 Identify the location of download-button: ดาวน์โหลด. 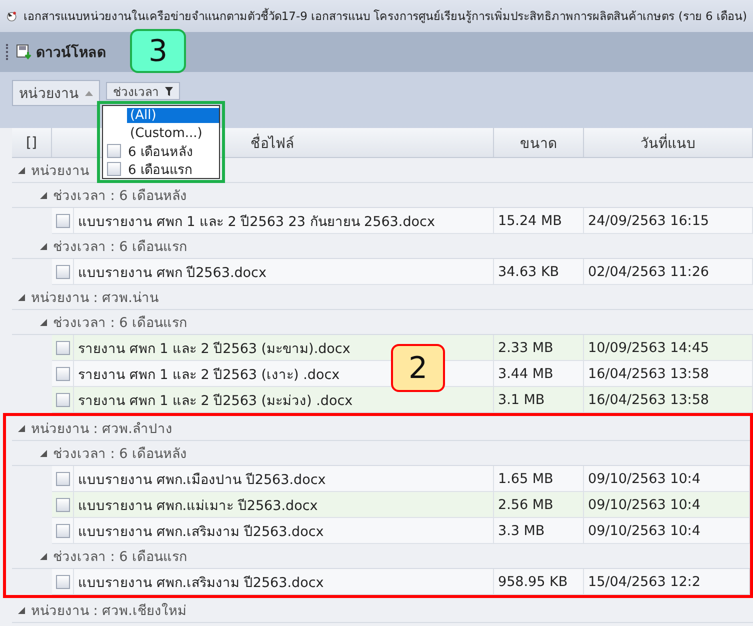
(61, 52).